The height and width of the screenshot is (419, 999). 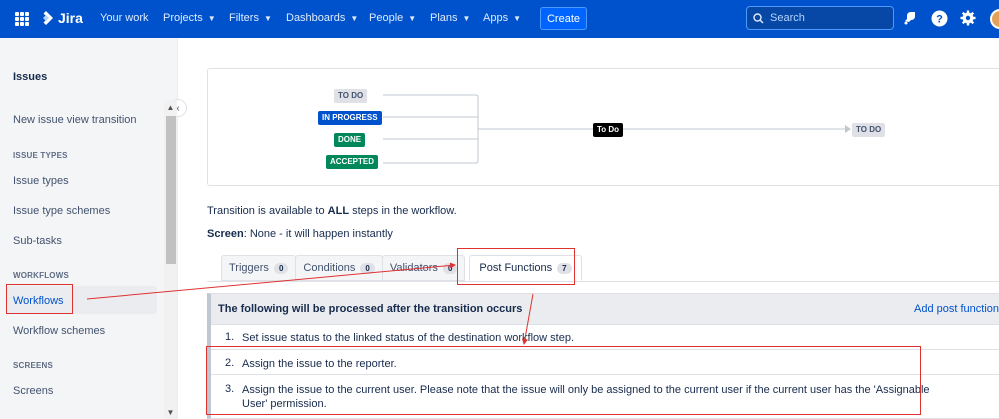 What do you see at coordinates (603, 281) in the screenshot?
I see `tabs-divider` at bounding box center [603, 281].